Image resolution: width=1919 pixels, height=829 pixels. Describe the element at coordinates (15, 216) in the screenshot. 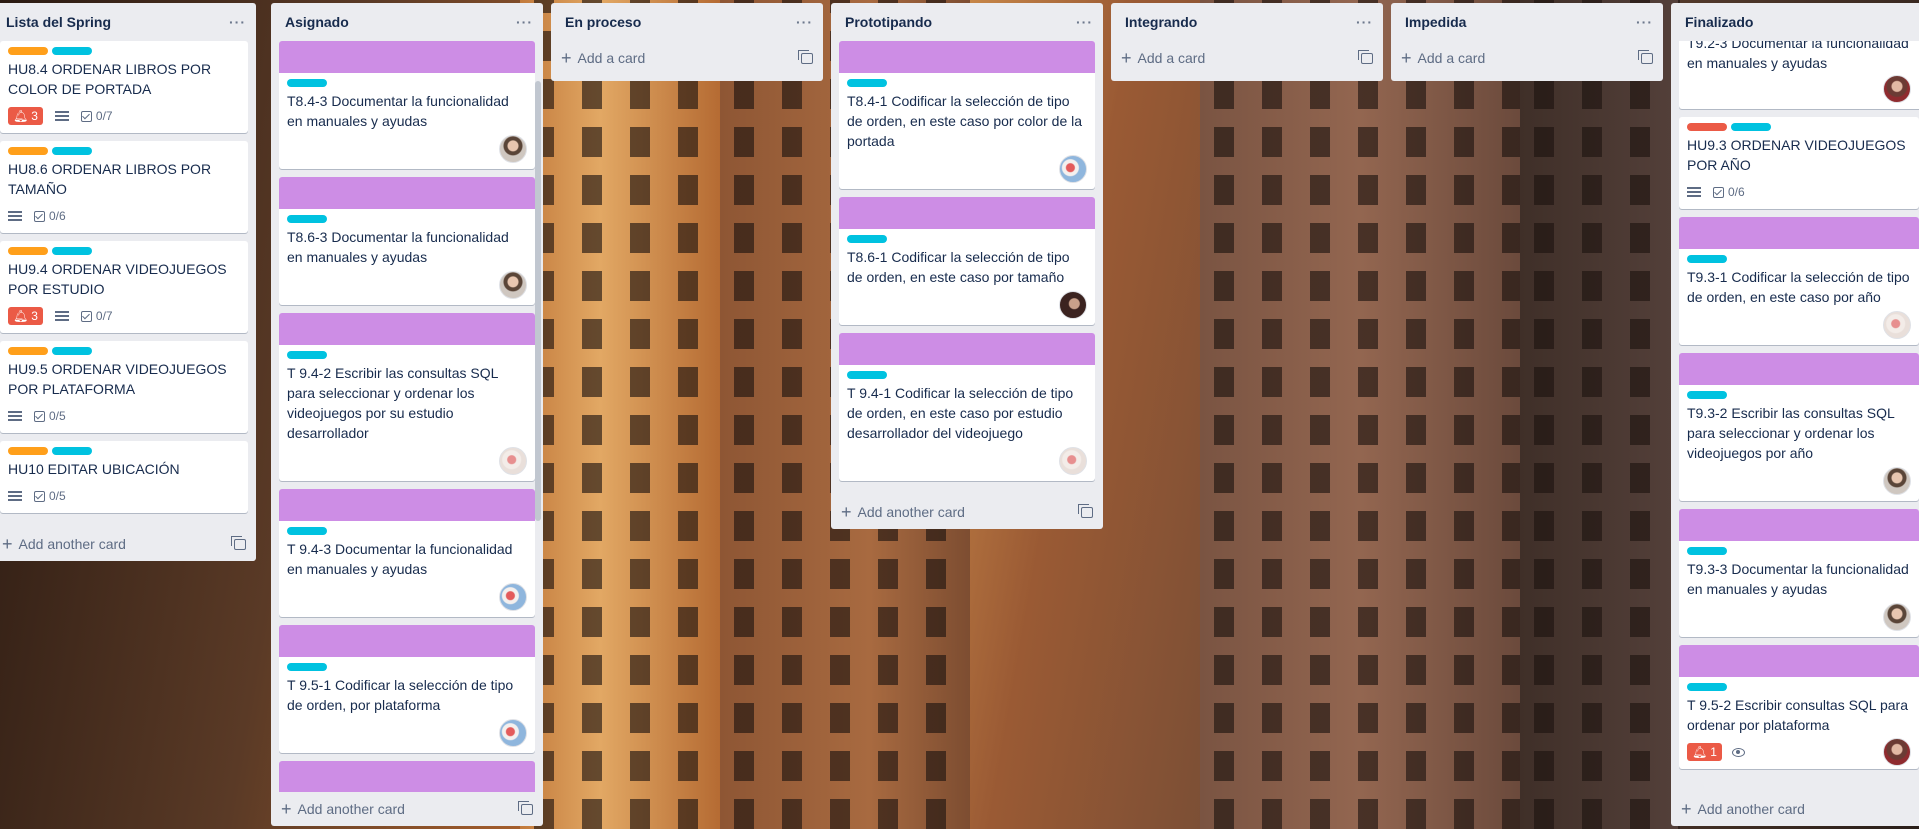

I see `description-badge` at that location.